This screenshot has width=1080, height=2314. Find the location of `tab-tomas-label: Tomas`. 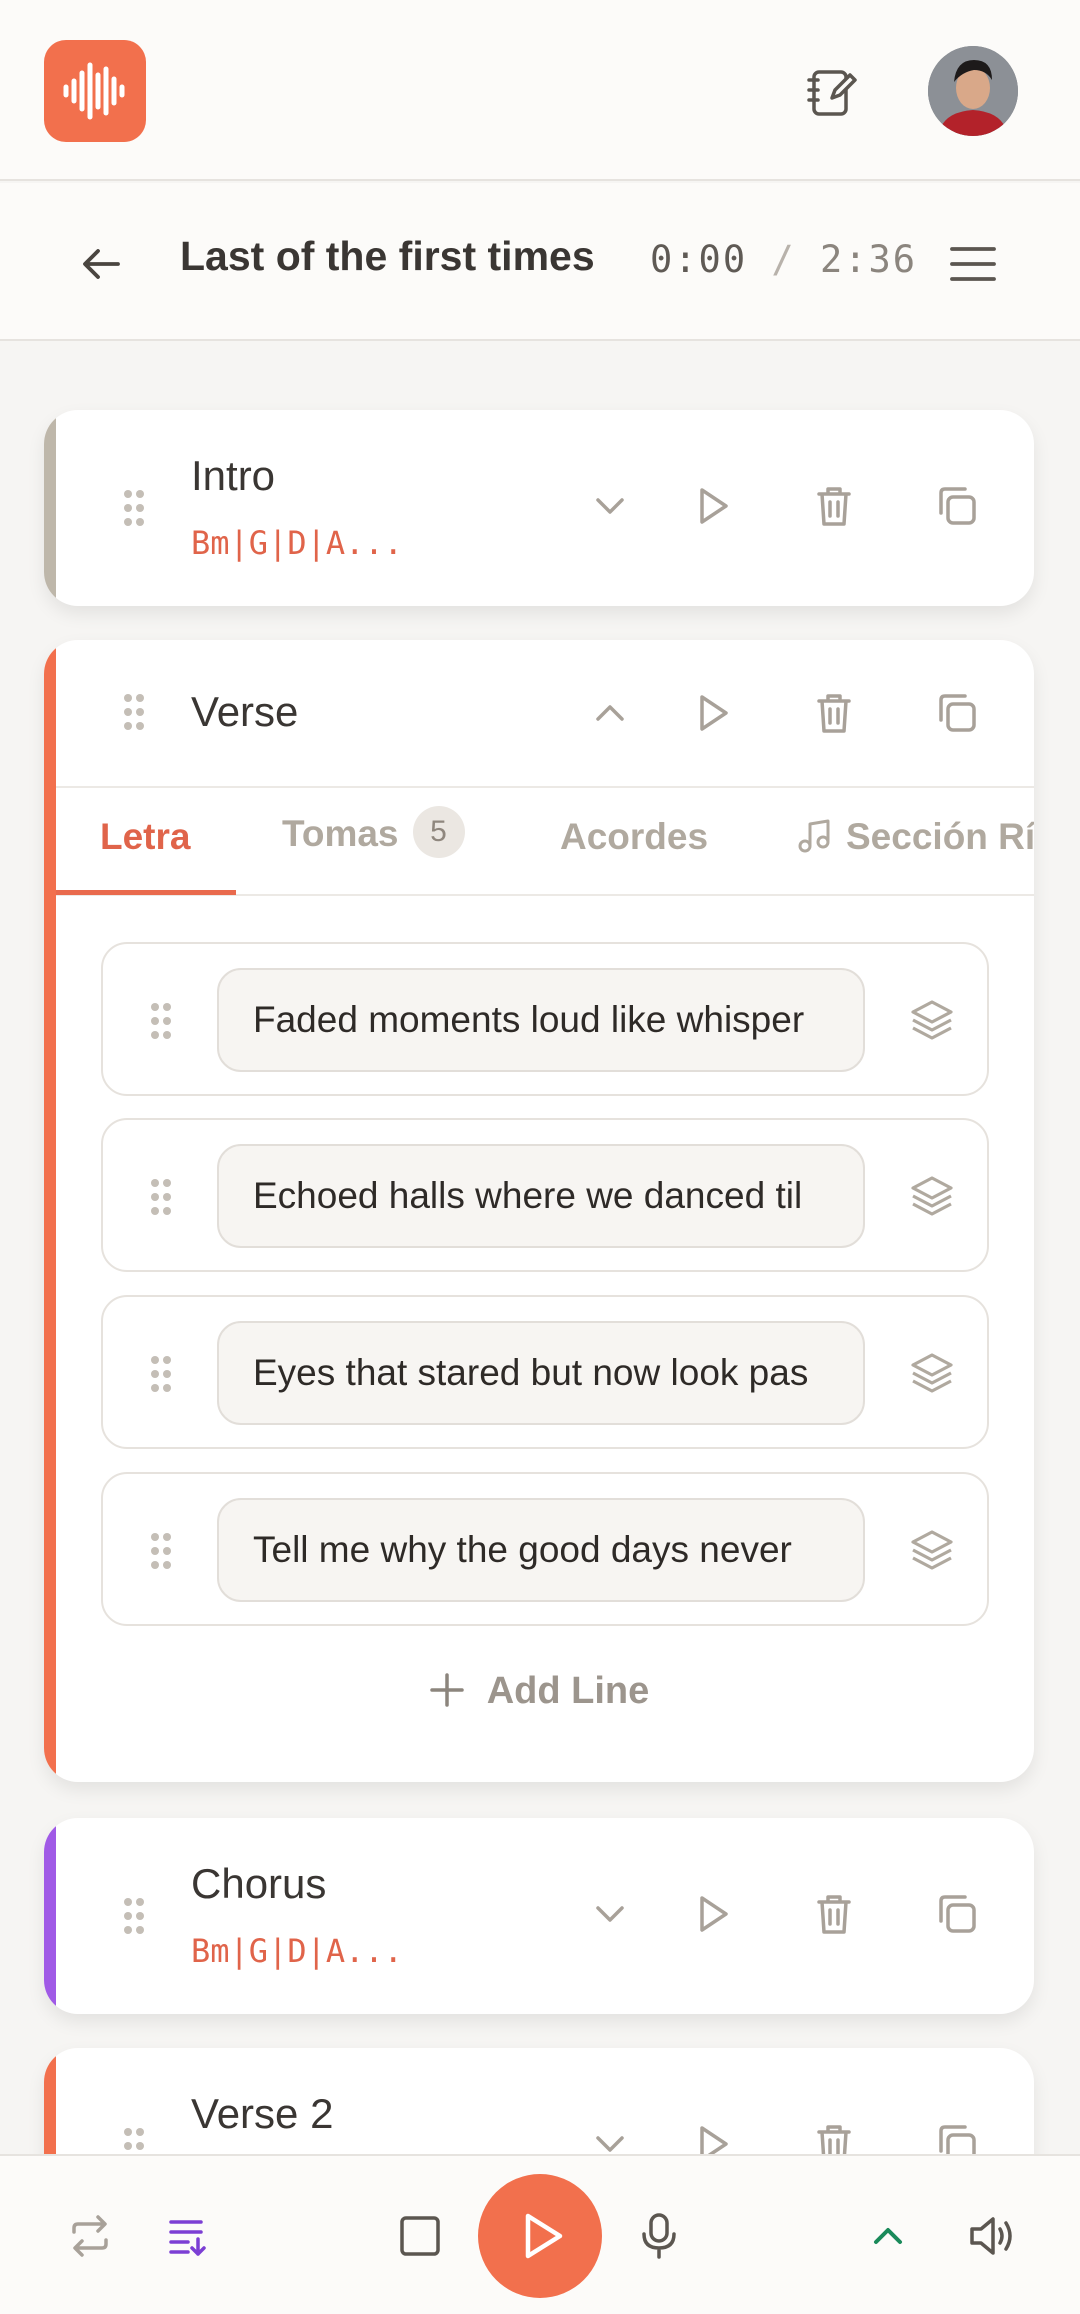

tab-tomas-label: Tomas is located at coordinates (340, 833).